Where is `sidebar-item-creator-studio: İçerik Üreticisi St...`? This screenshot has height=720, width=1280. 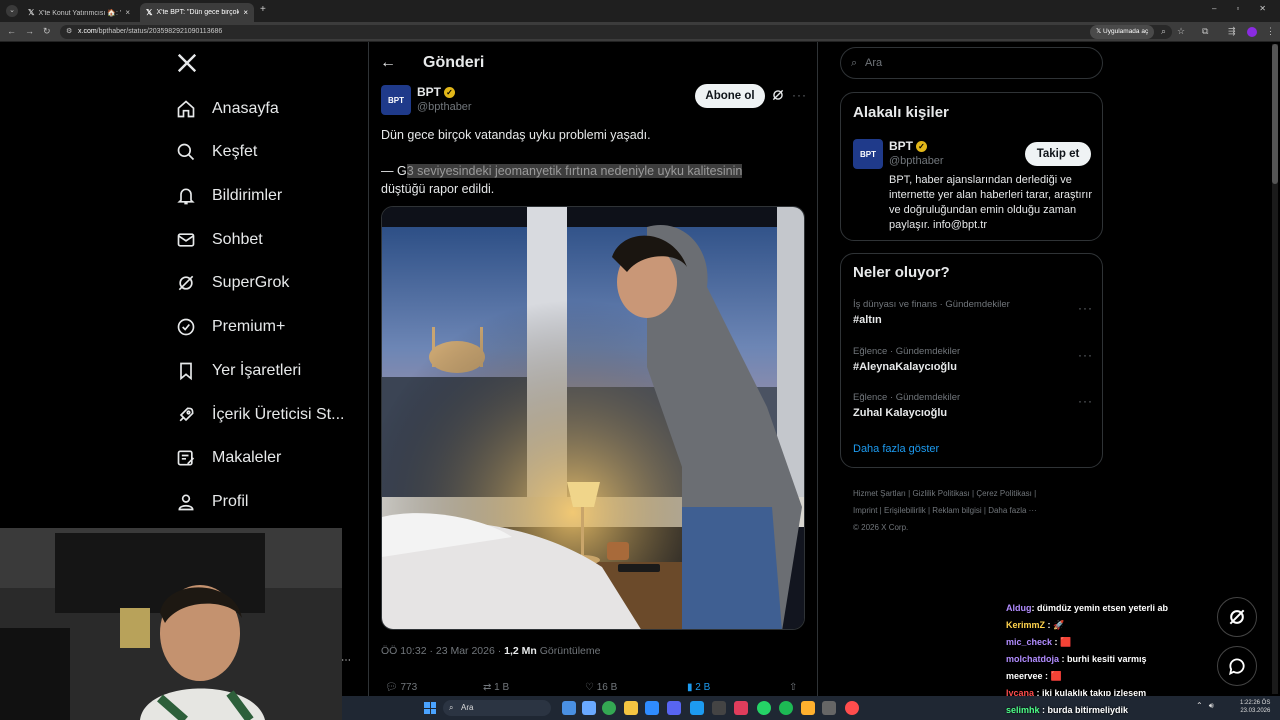 sidebar-item-creator-studio: İçerik Üreticisi St... is located at coordinates (260, 415).